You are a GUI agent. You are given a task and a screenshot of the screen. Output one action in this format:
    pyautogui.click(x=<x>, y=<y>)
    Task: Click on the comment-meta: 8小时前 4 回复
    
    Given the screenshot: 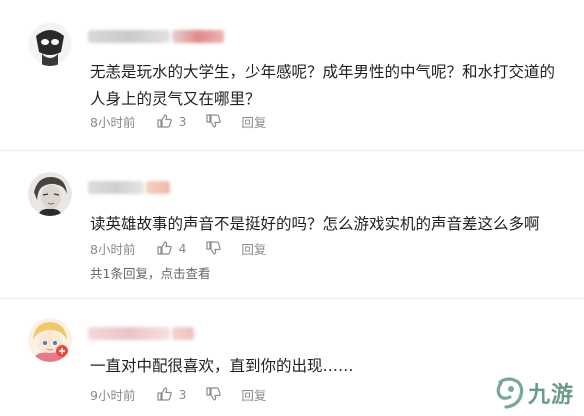 What is the action you would take?
    pyautogui.click(x=178, y=248)
    